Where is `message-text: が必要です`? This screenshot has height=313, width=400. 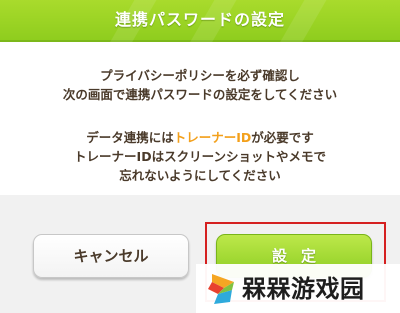 message-text: が必要です is located at coordinates (282, 137).